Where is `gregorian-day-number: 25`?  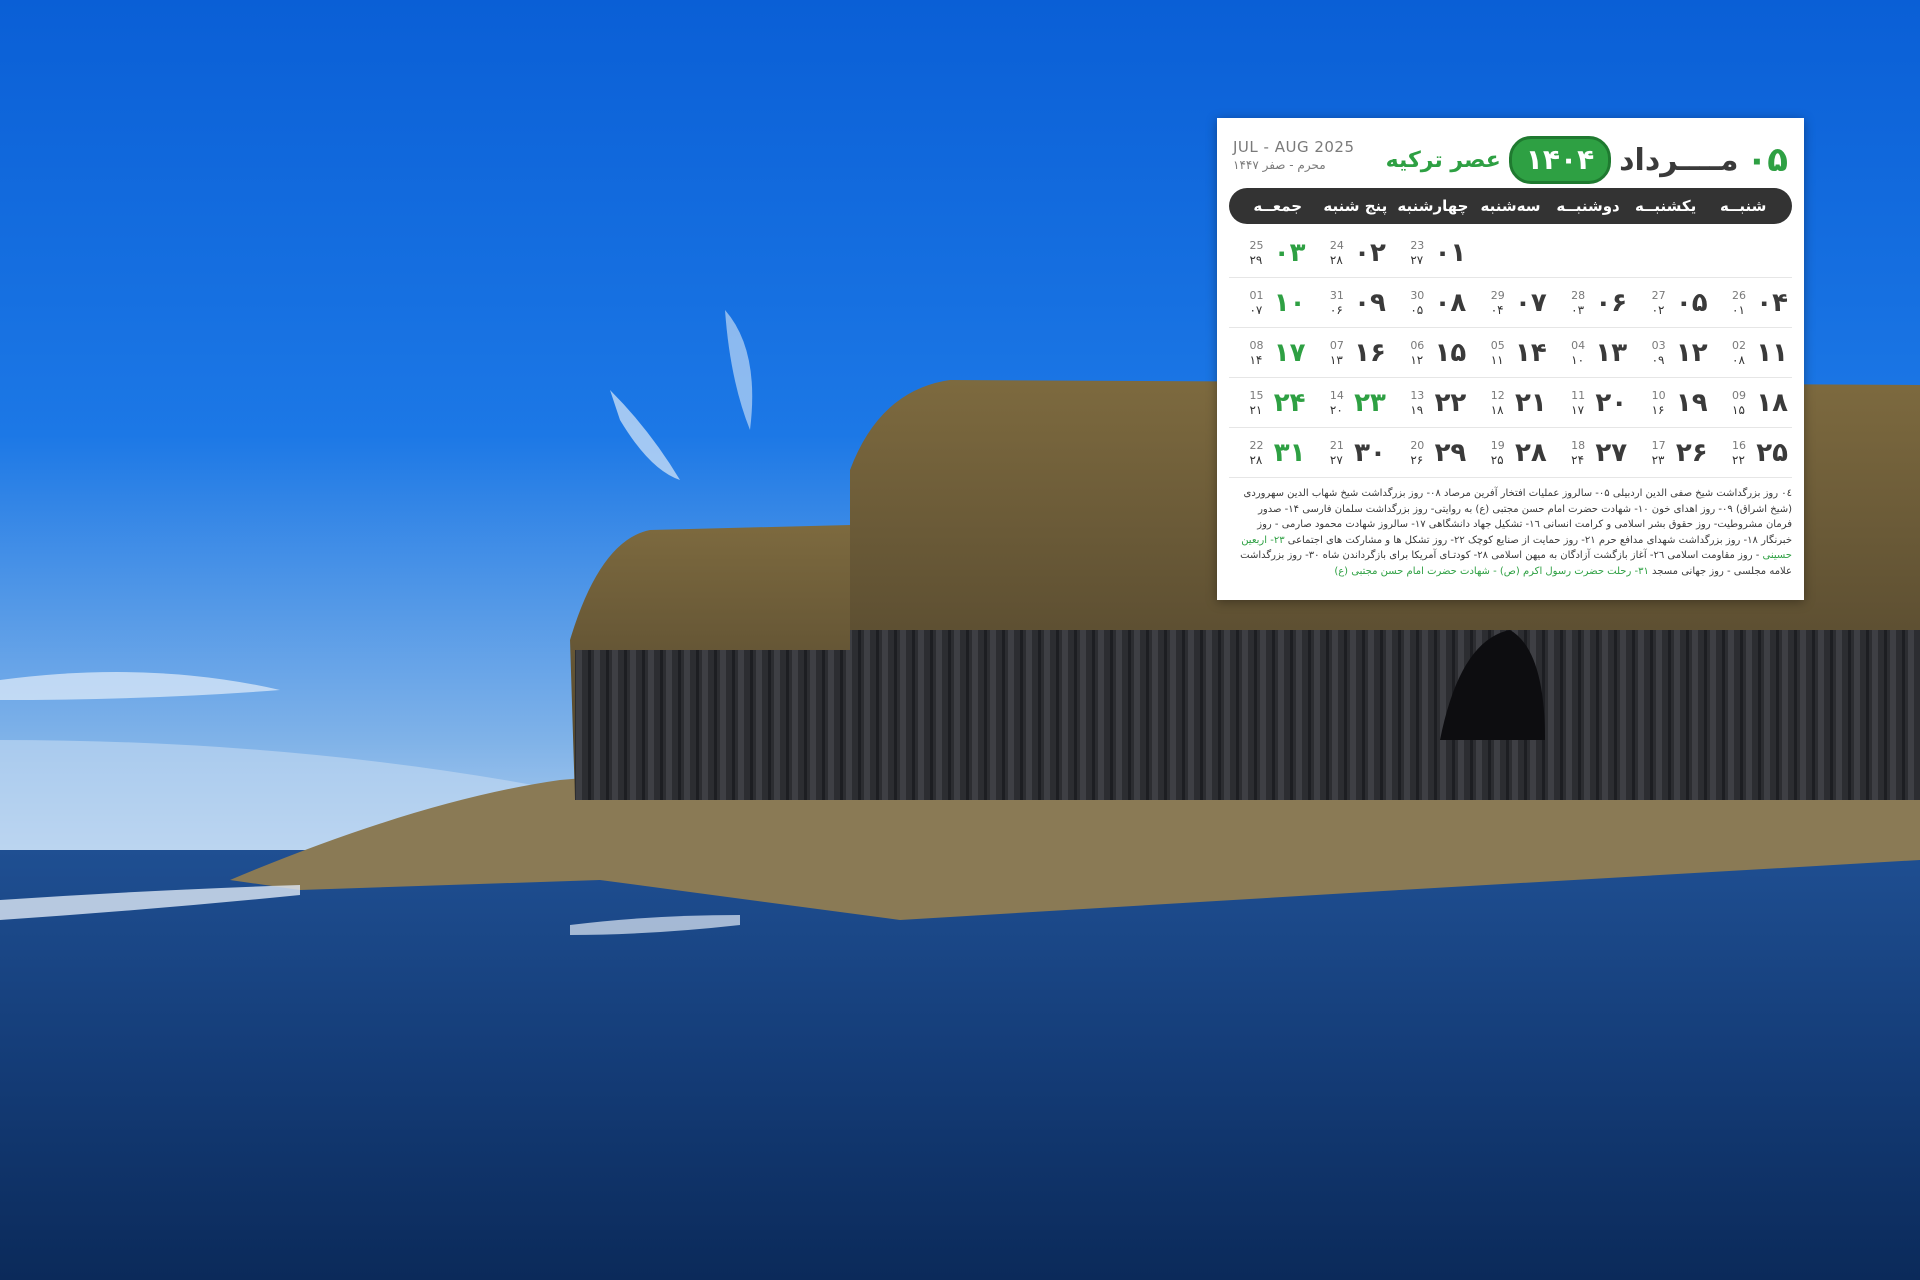 gregorian-day-number: 25 is located at coordinates (1256, 245).